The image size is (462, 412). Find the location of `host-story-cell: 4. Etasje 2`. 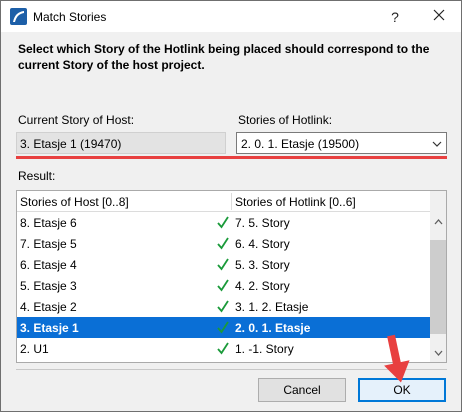

host-story-cell: 4. Etasje 2 is located at coordinates (48, 307).